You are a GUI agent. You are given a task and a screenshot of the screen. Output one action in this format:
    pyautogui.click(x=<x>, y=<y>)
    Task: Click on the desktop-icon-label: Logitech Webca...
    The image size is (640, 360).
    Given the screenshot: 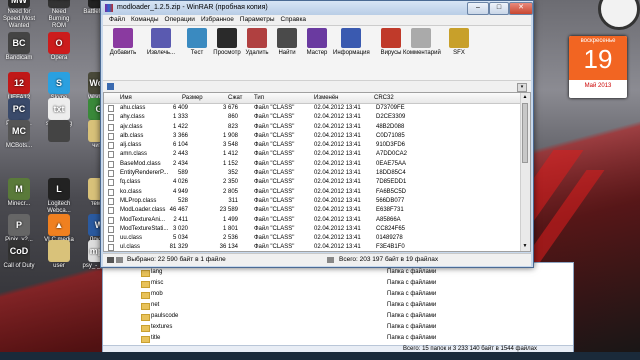 What is the action you would take?
    pyautogui.click(x=59, y=207)
    